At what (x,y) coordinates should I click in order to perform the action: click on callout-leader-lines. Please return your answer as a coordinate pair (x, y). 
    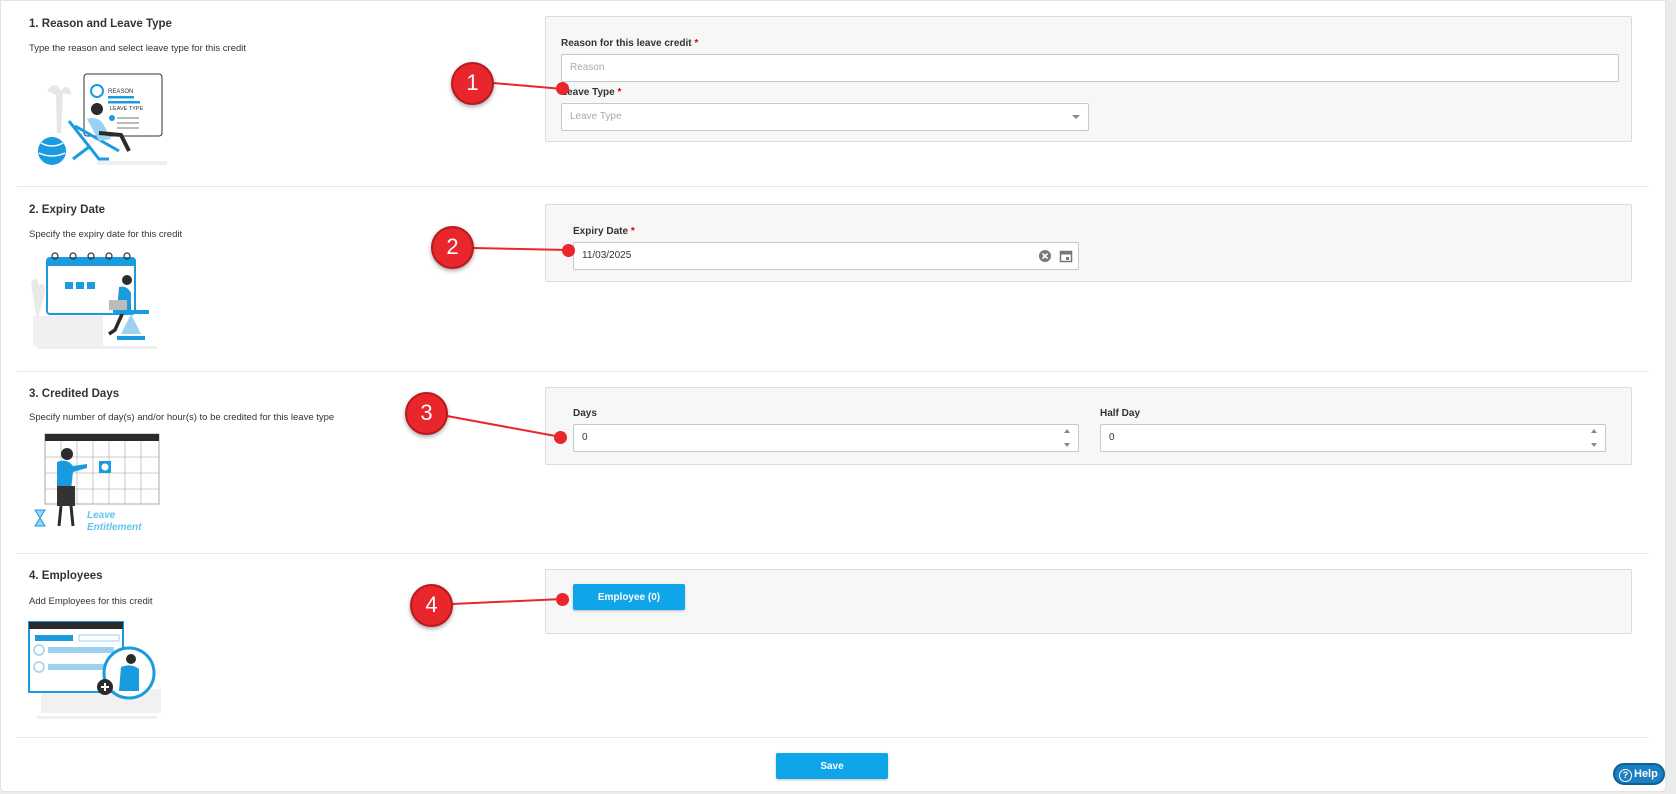
    Looking at the image, I should click on (508, 343).